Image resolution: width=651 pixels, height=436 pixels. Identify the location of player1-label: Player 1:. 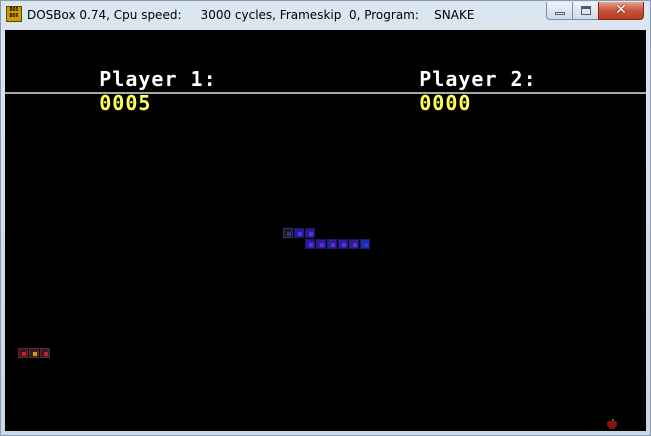
(158, 79).